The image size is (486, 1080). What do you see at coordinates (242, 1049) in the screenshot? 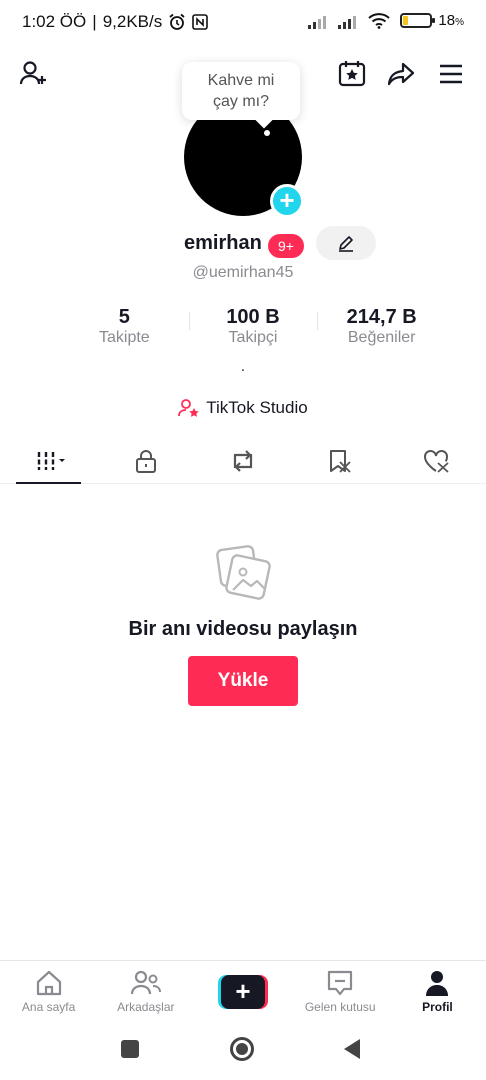
I see `home-system-button` at bounding box center [242, 1049].